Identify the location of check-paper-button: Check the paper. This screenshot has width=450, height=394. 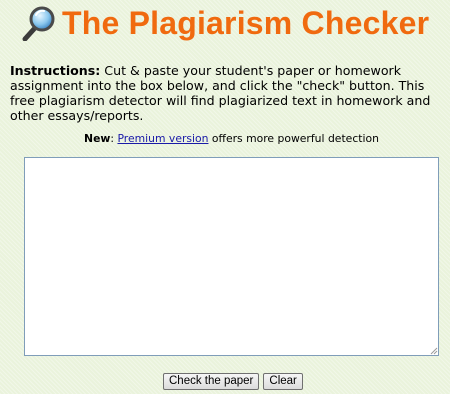
(211, 381).